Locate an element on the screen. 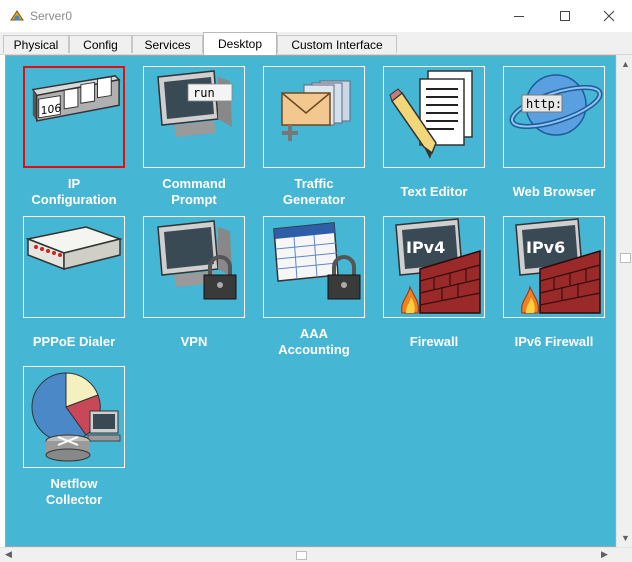 The image size is (632, 562). tab-config: Config is located at coordinates (100, 44).